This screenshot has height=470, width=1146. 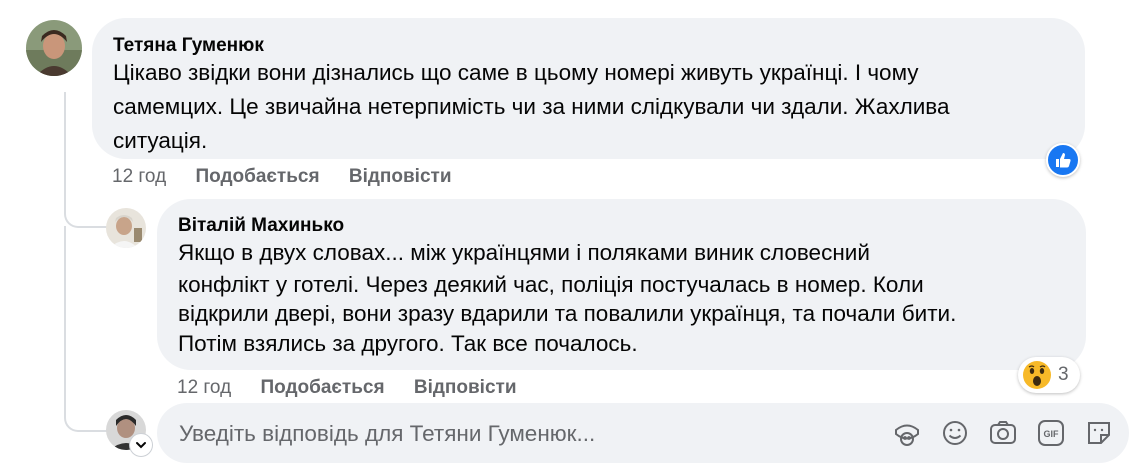 I want to click on comment-author: Віталій Махинько, so click(x=261, y=226).